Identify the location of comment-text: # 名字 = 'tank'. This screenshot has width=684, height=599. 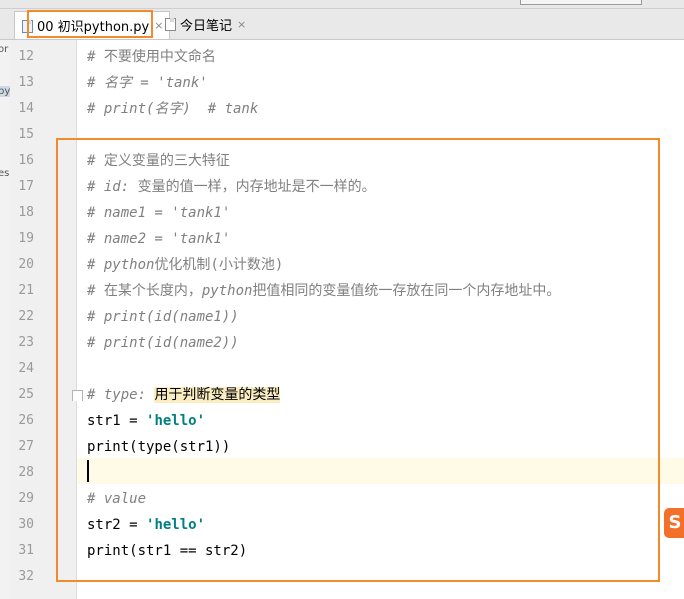
(147, 83).